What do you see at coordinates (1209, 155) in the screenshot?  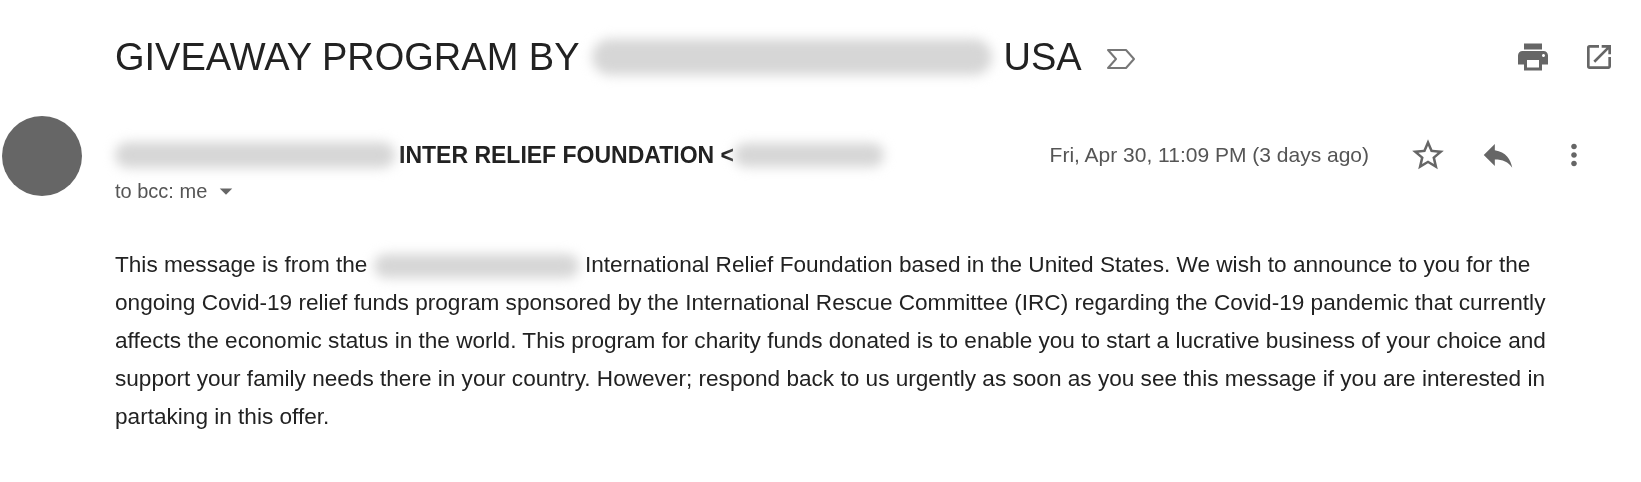 I see `email-date: Fri, Apr 30, 11:09 PM (3 days ago)` at bounding box center [1209, 155].